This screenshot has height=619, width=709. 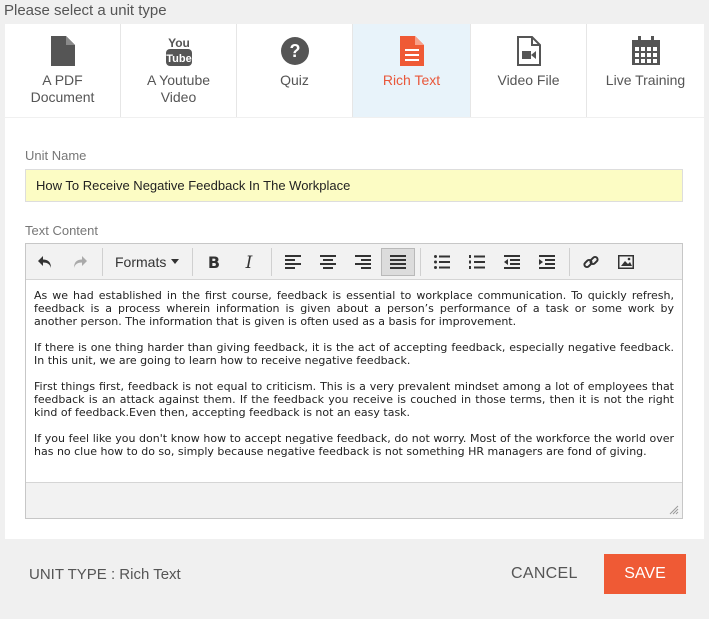 What do you see at coordinates (294, 80) in the screenshot?
I see `tab-label: Quiz` at bounding box center [294, 80].